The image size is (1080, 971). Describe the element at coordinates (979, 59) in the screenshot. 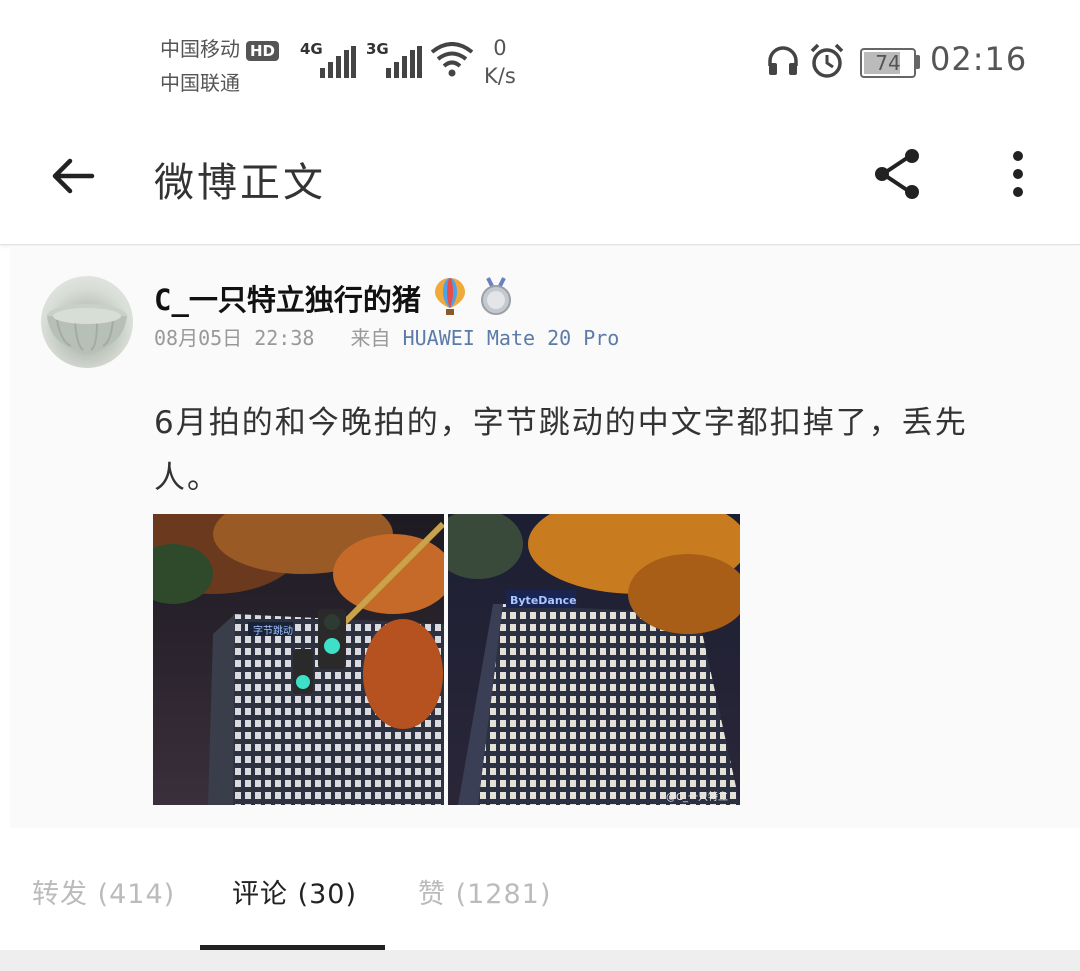

I see `clock: 02:16` at that location.